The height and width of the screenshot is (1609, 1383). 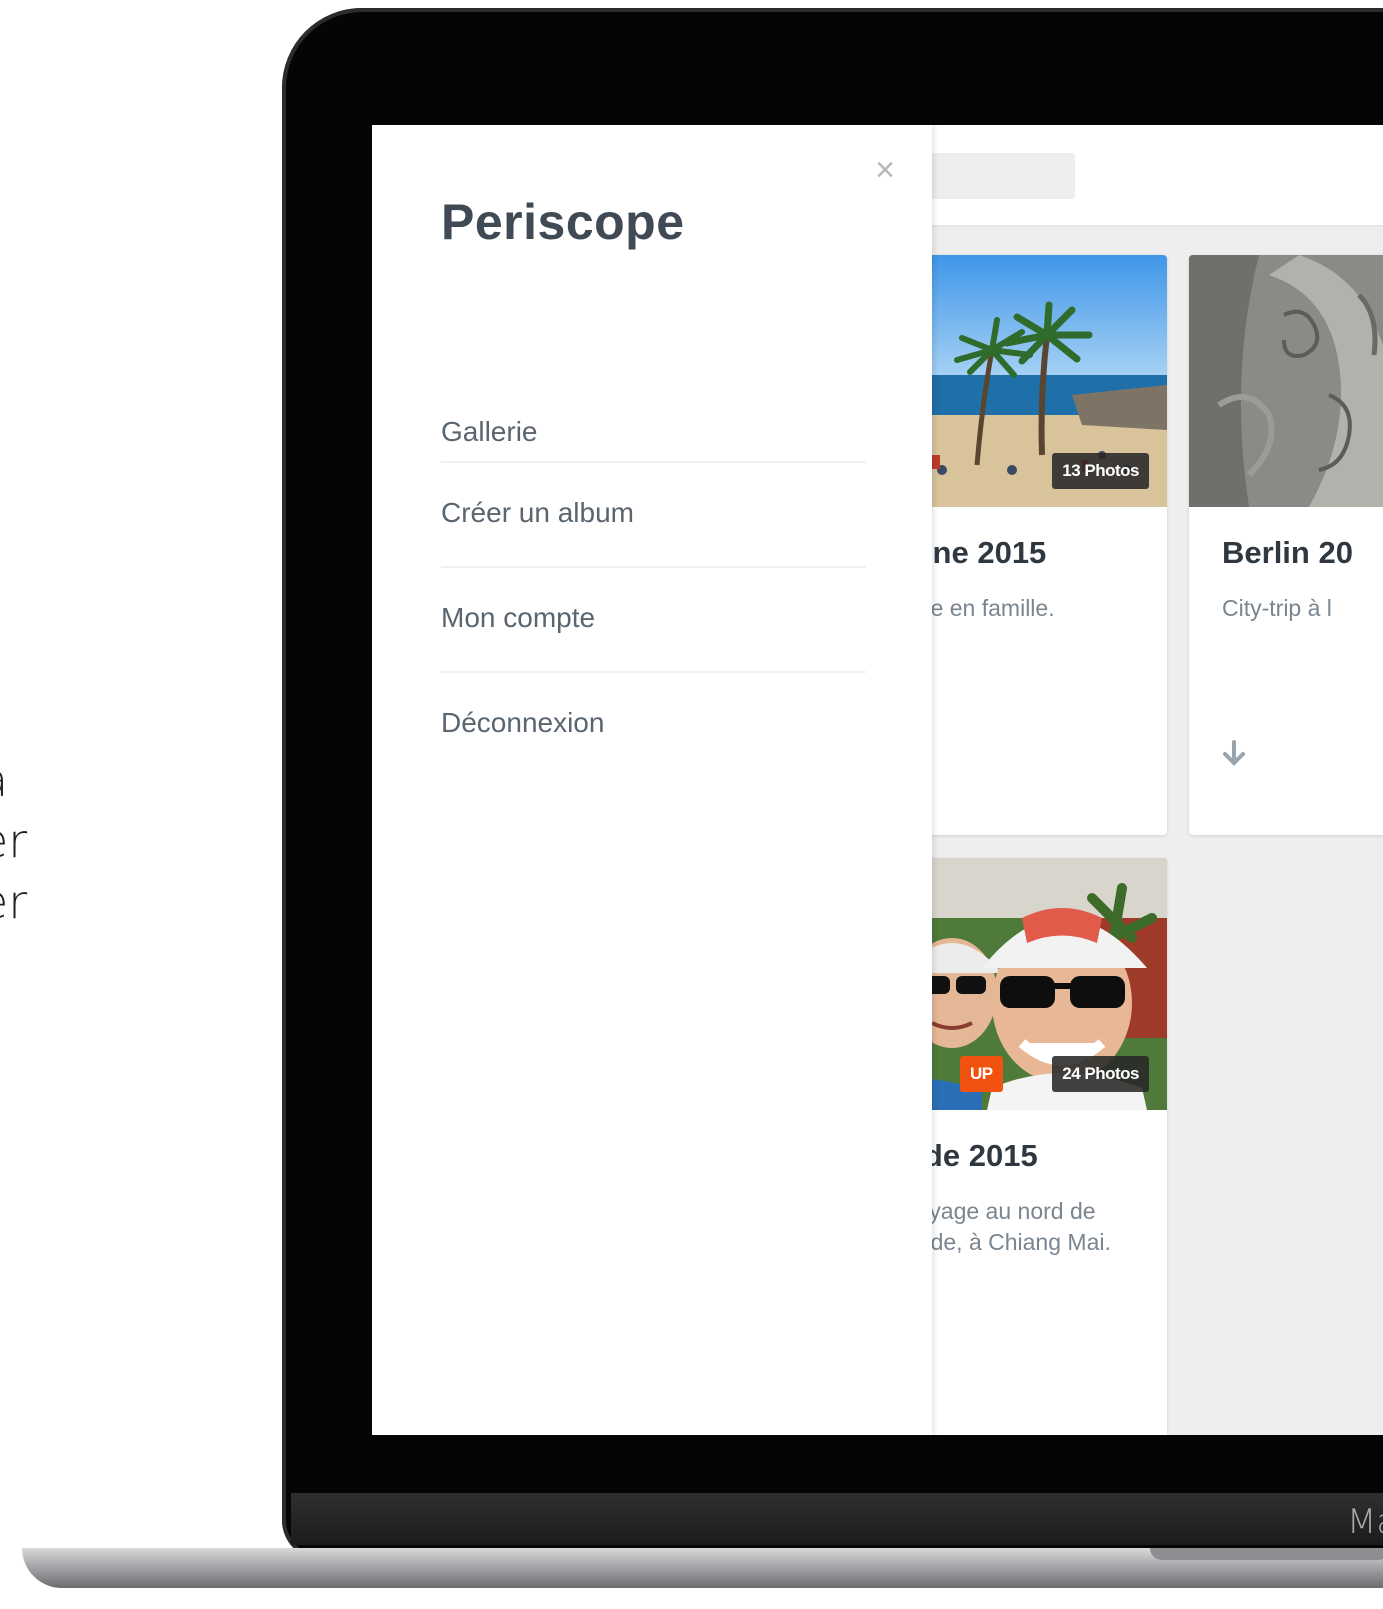 What do you see at coordinates (885, 170) in the screenshot?
I see `close-icon: ×` at bounding box center [885, 170].